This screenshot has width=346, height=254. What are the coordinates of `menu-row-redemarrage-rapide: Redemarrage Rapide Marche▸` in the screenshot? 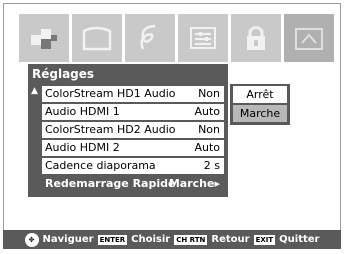 It's located at (133, 184).